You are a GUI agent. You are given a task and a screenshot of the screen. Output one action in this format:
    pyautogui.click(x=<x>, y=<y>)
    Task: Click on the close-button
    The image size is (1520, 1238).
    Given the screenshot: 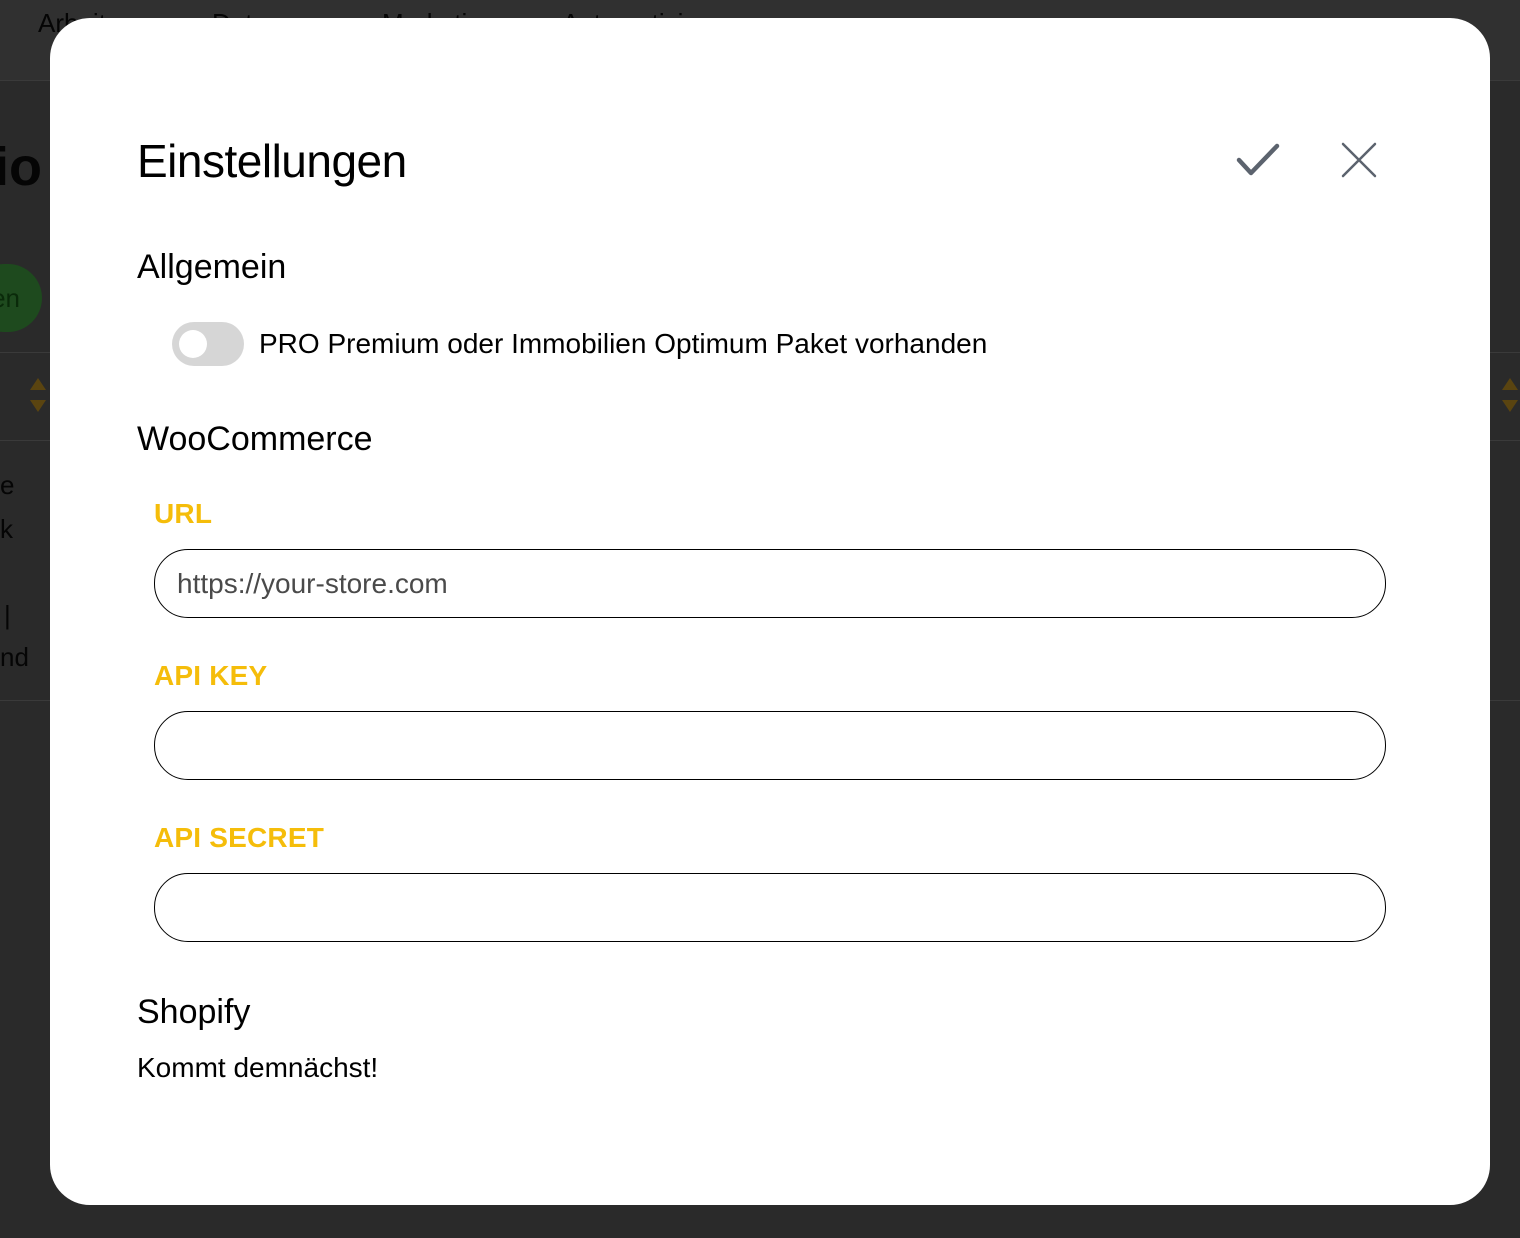 What is the action you would take?
    pyautogui.click(x=1359, y=160)
    